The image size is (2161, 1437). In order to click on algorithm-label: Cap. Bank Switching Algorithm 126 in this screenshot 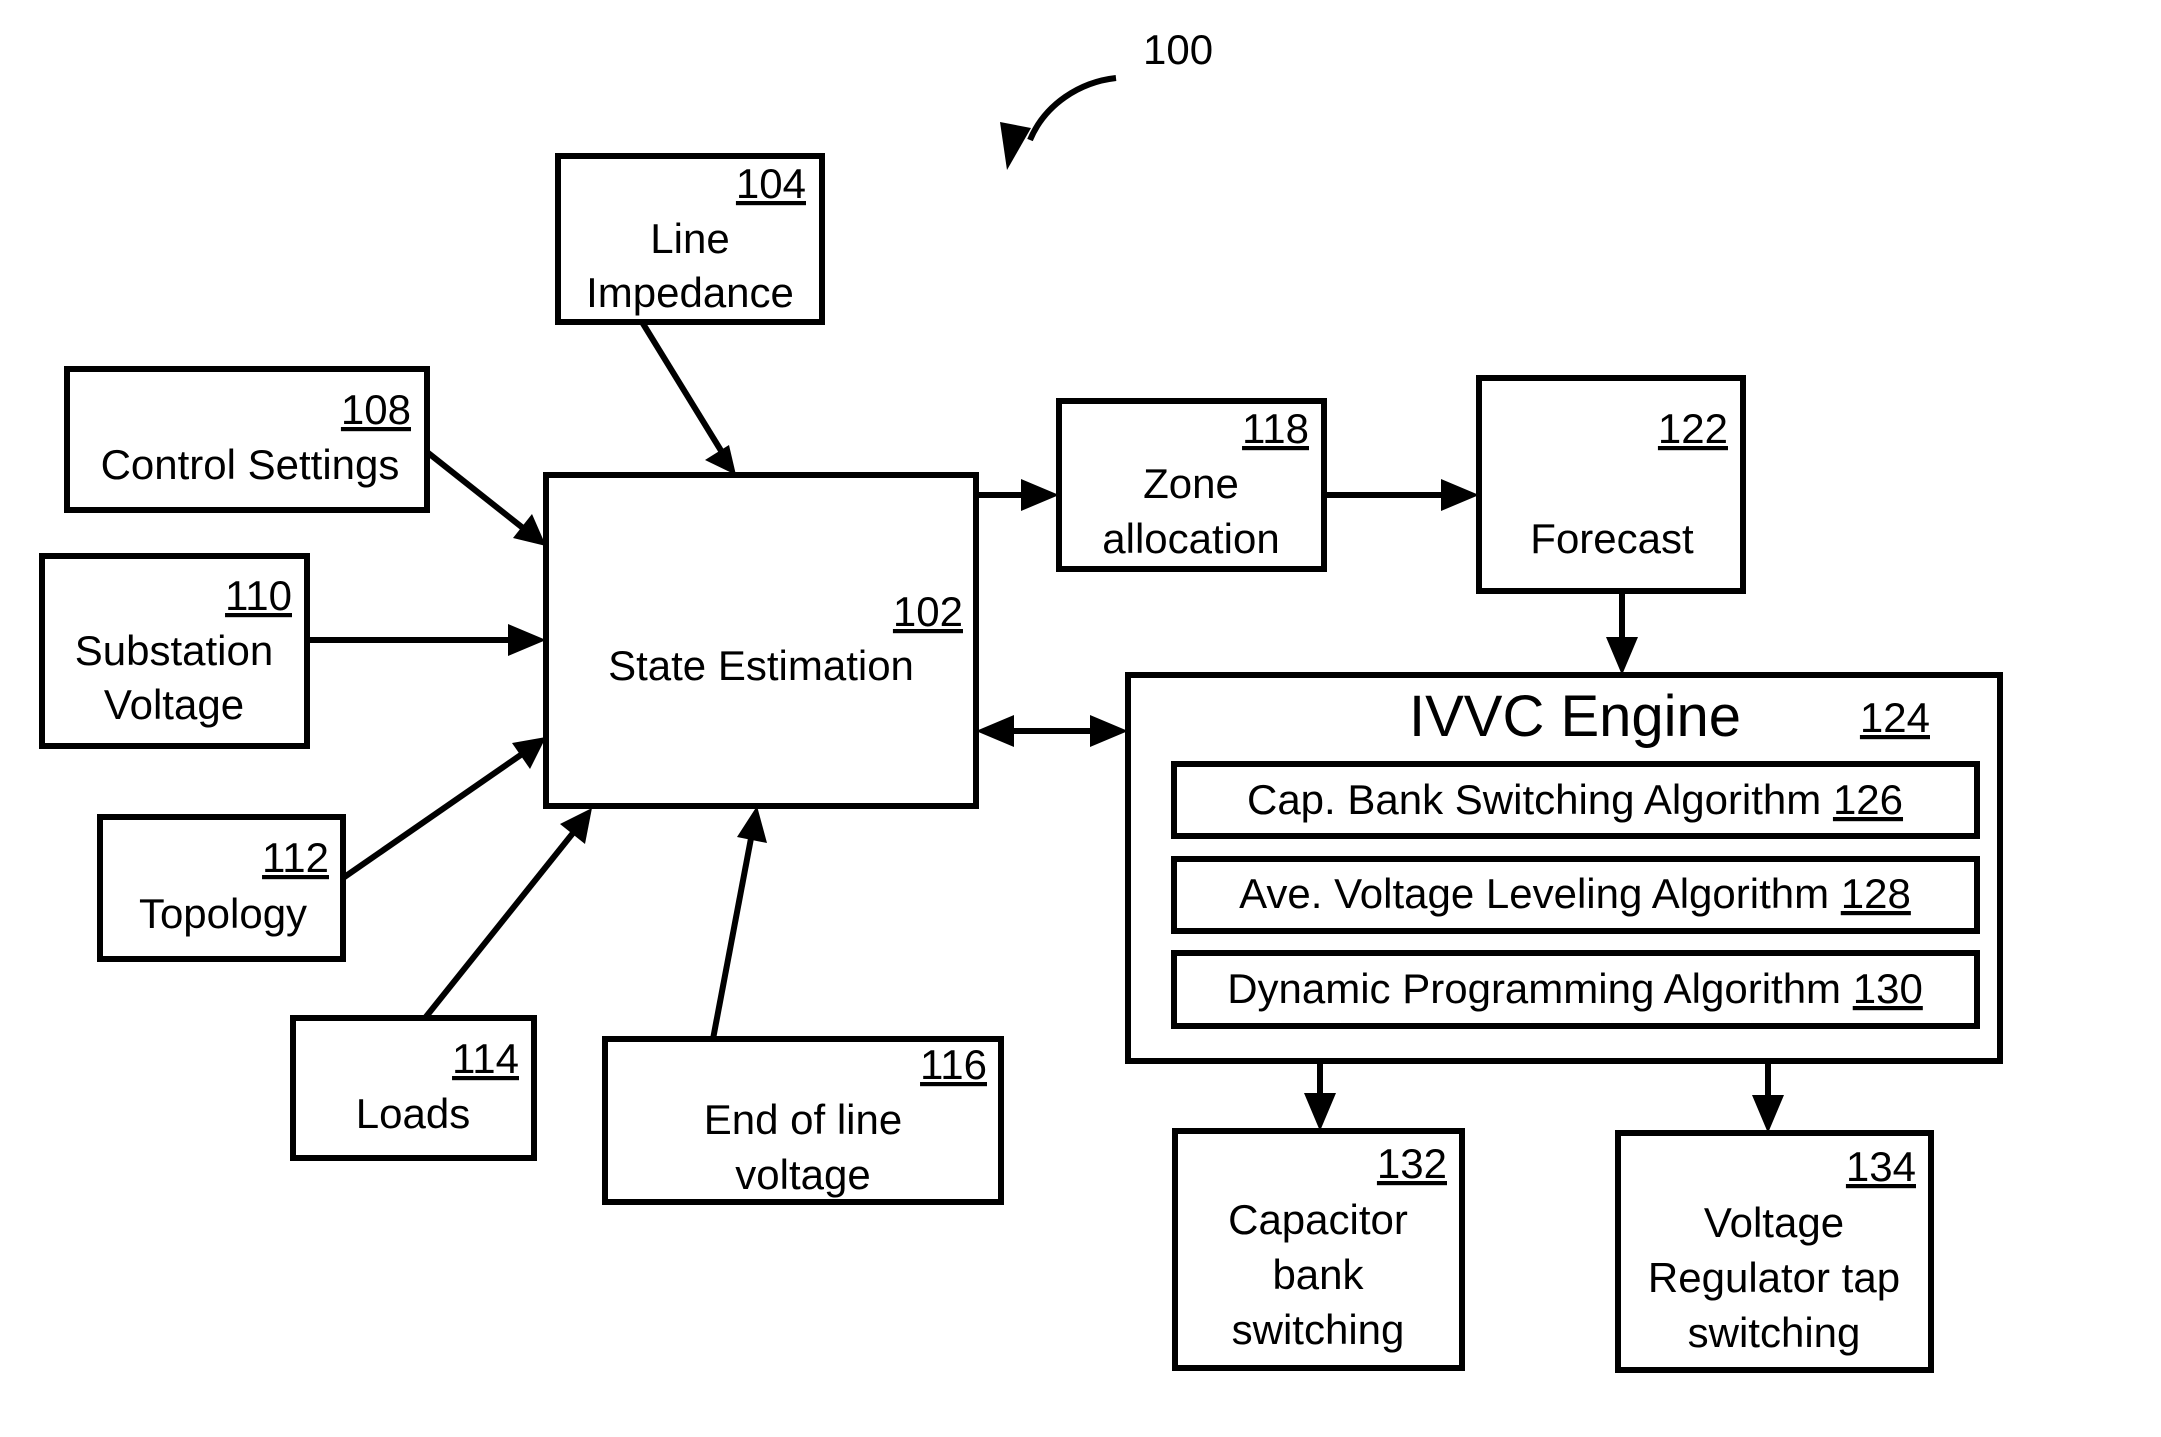, I will do `click(1575, 799)`.